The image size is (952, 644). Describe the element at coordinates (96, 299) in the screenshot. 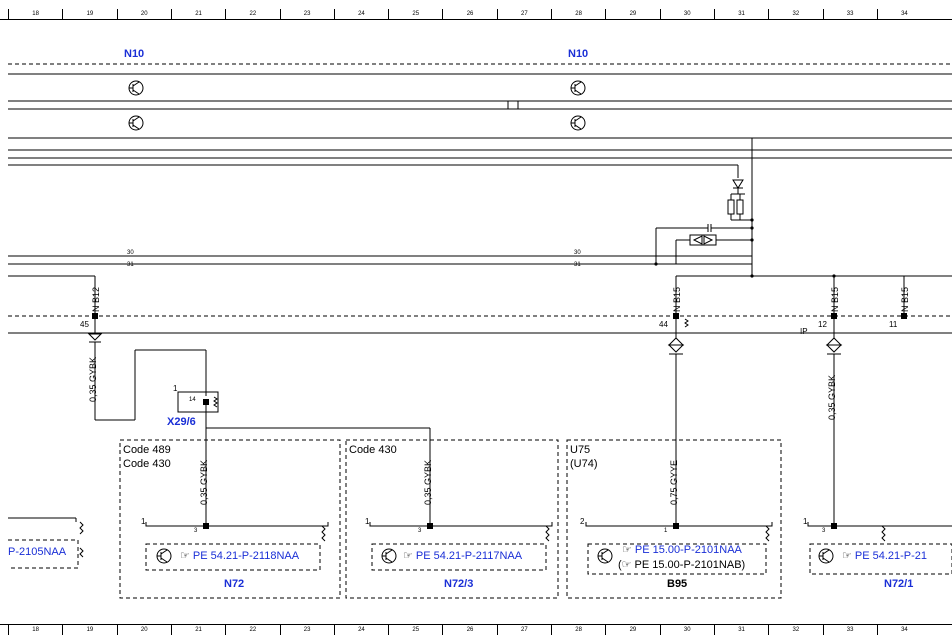

I see `splice-label: N B12` at that location.